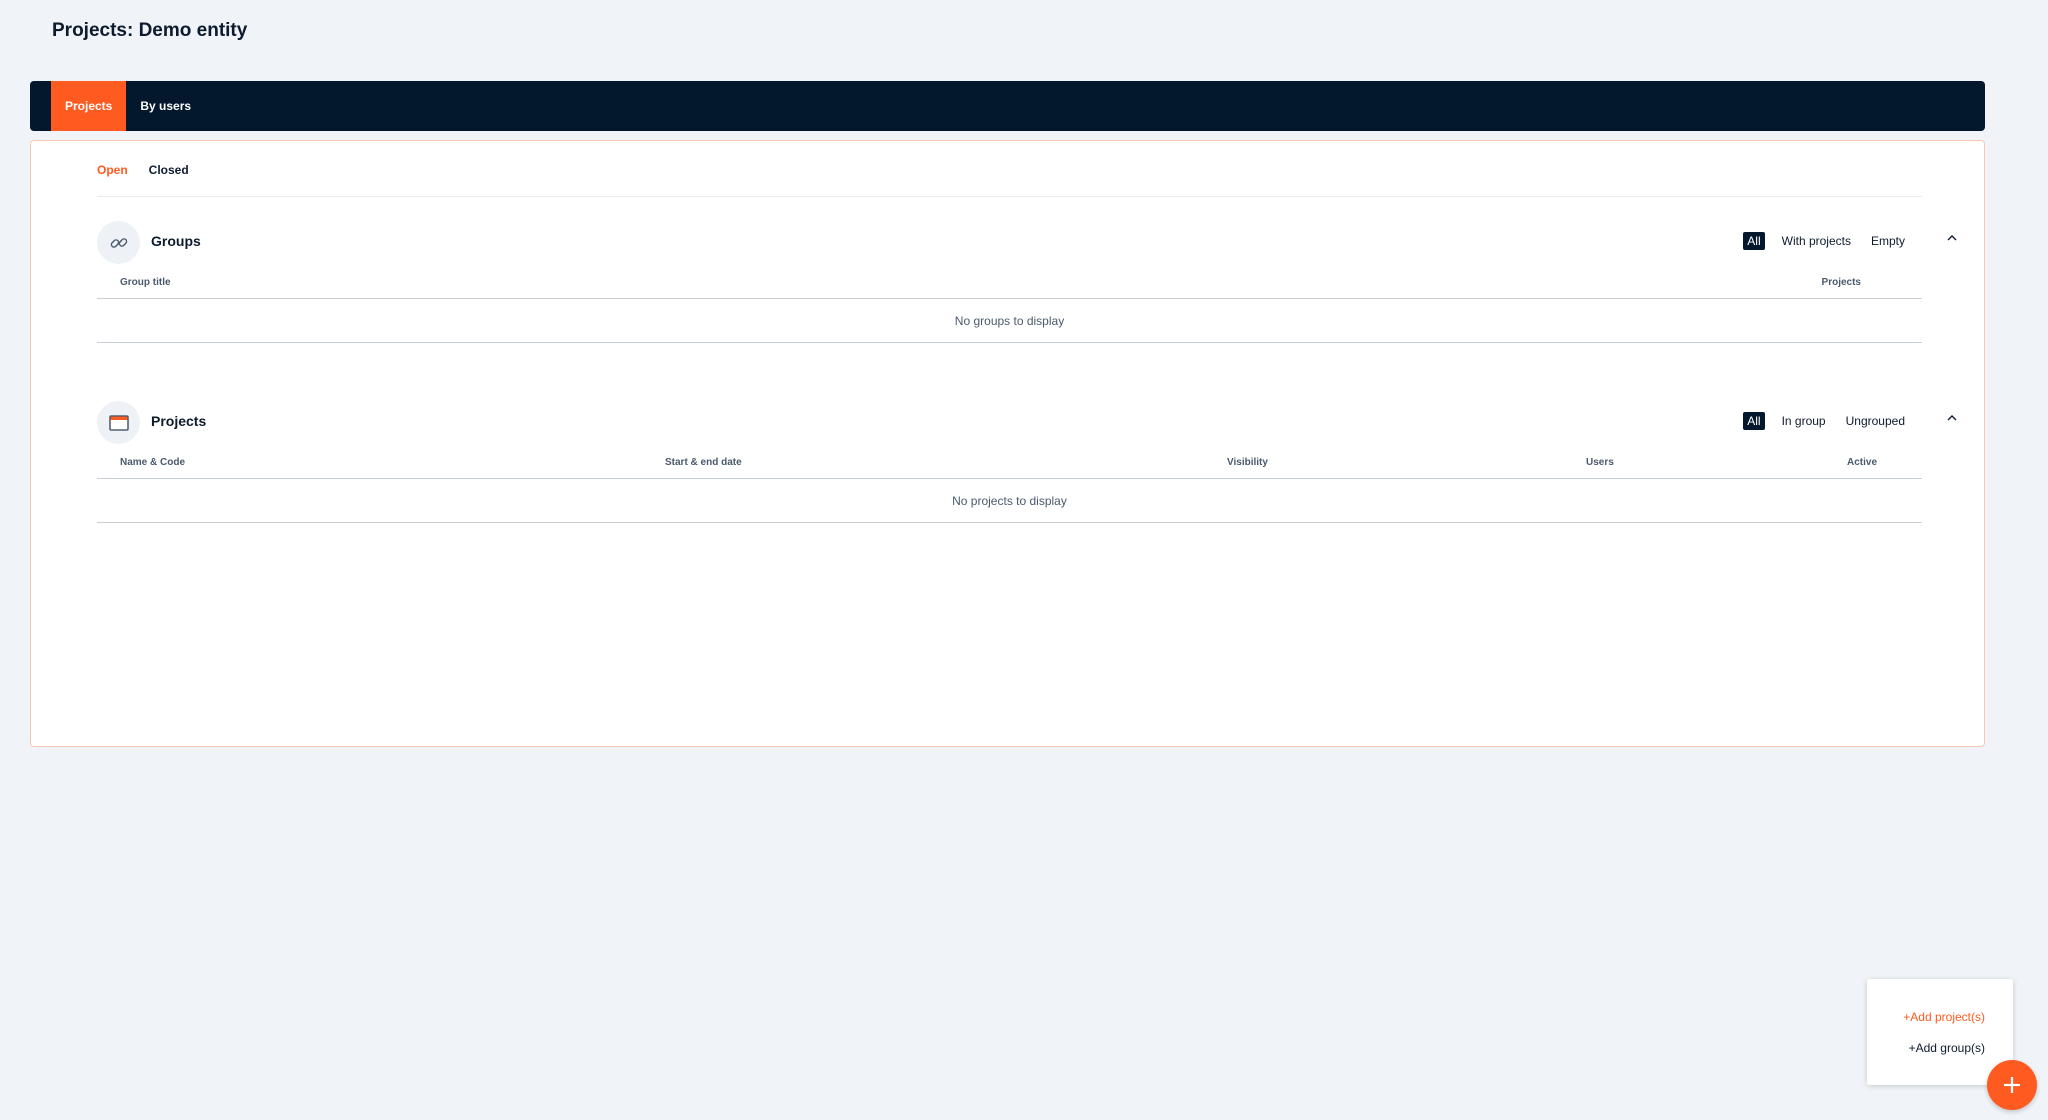 The width and height of the screenshot is (2048, 1120). Describe the element at coordinates (118, 422) in the screenshot. I see `folder-window-icon` at that location.